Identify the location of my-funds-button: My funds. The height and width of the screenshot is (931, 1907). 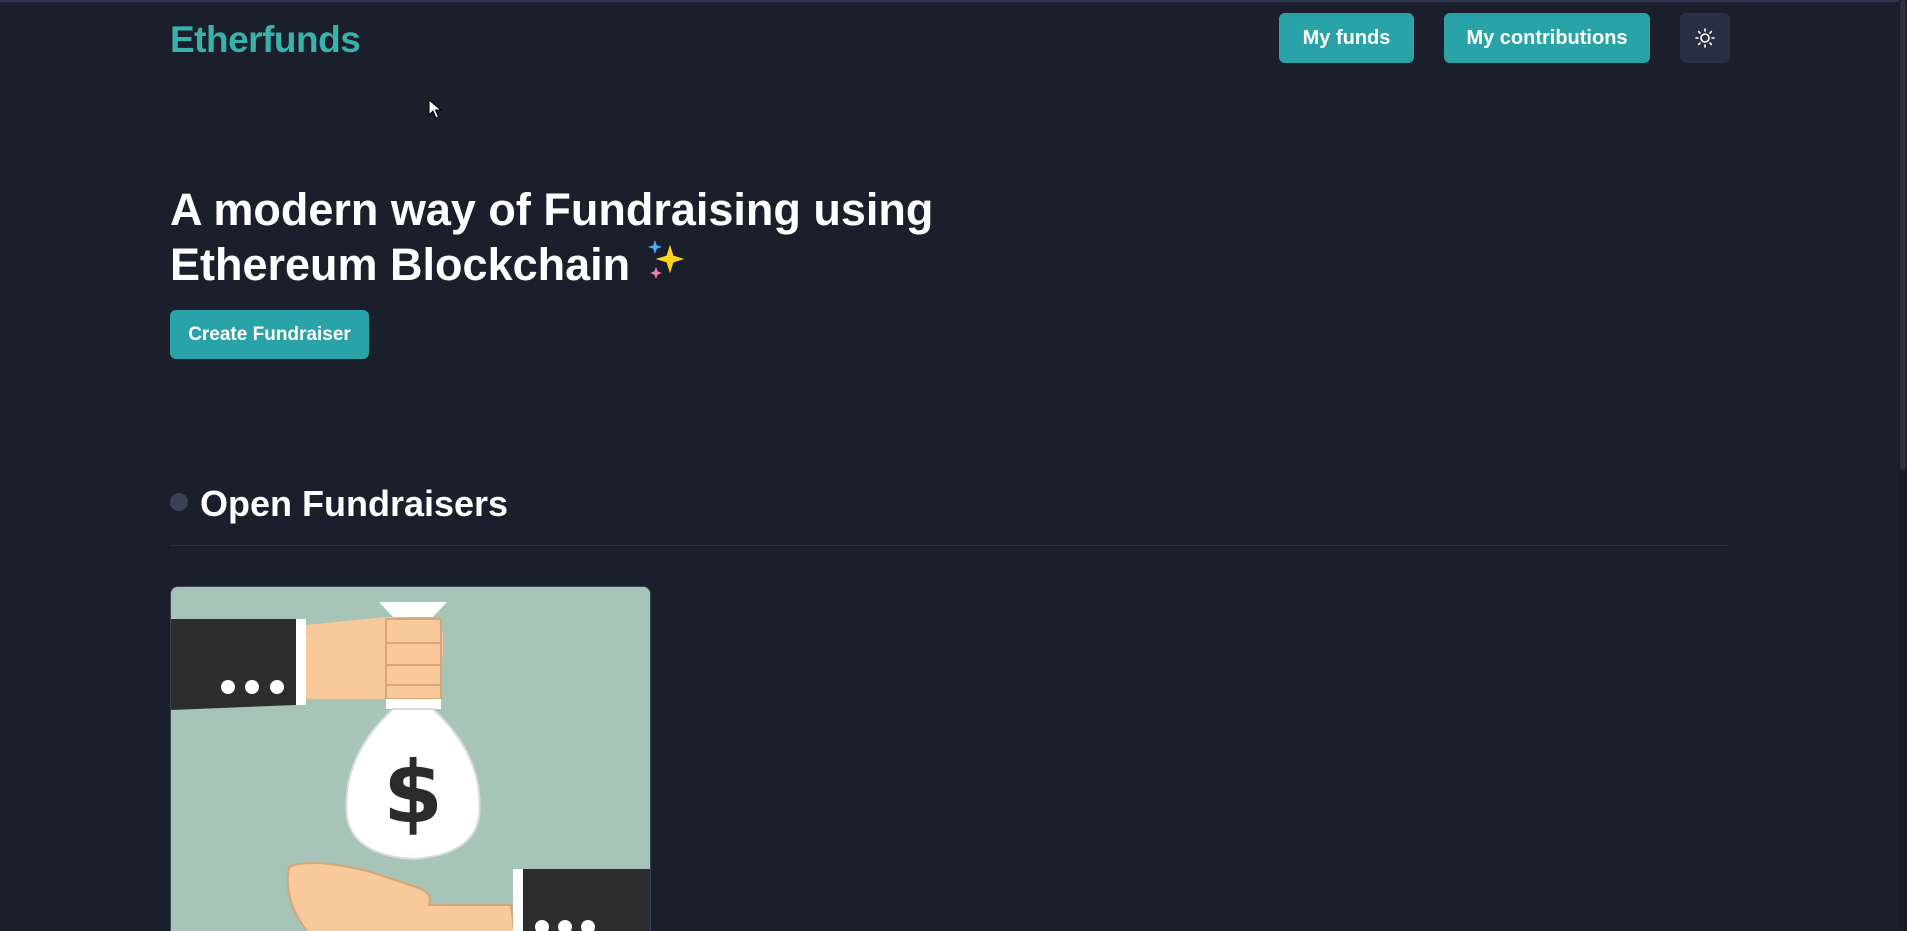
(1346, 38).